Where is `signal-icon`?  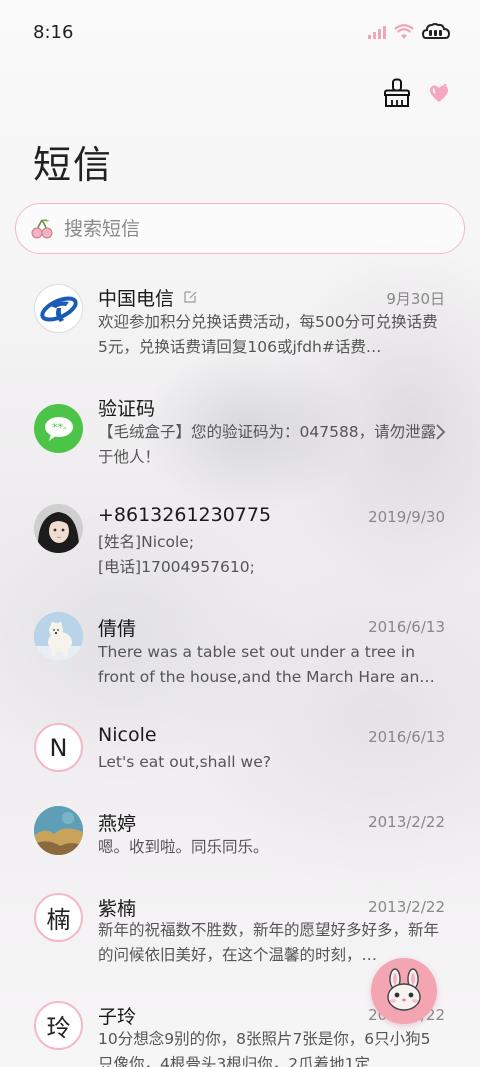 signal-icon is located at coordinates (377, 32).